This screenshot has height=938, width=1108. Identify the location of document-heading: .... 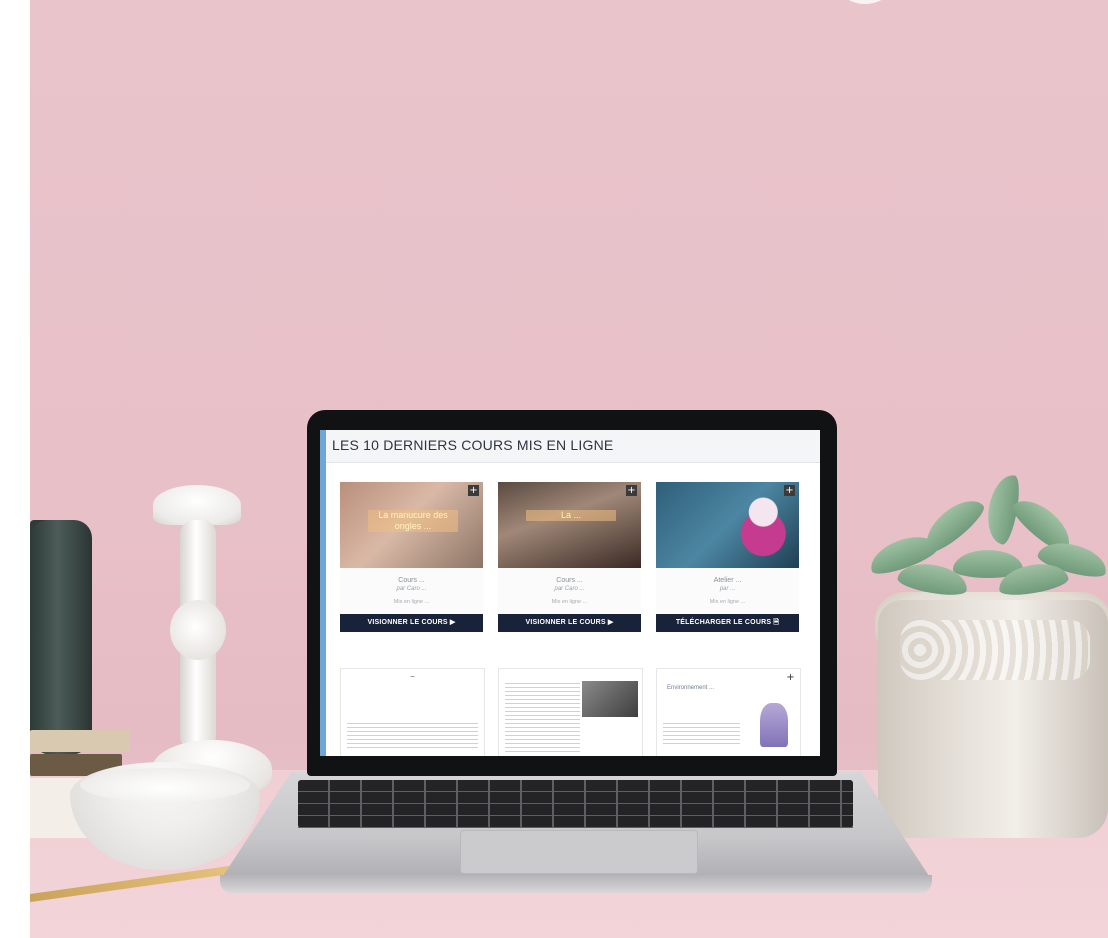
(412, 676).